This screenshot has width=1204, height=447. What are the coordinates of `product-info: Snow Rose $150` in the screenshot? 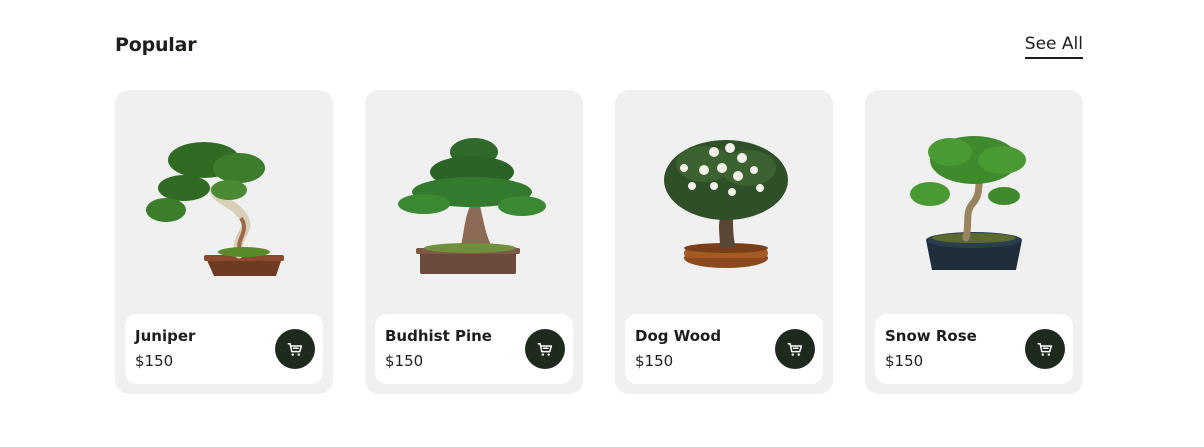 It's located at (974, 349).